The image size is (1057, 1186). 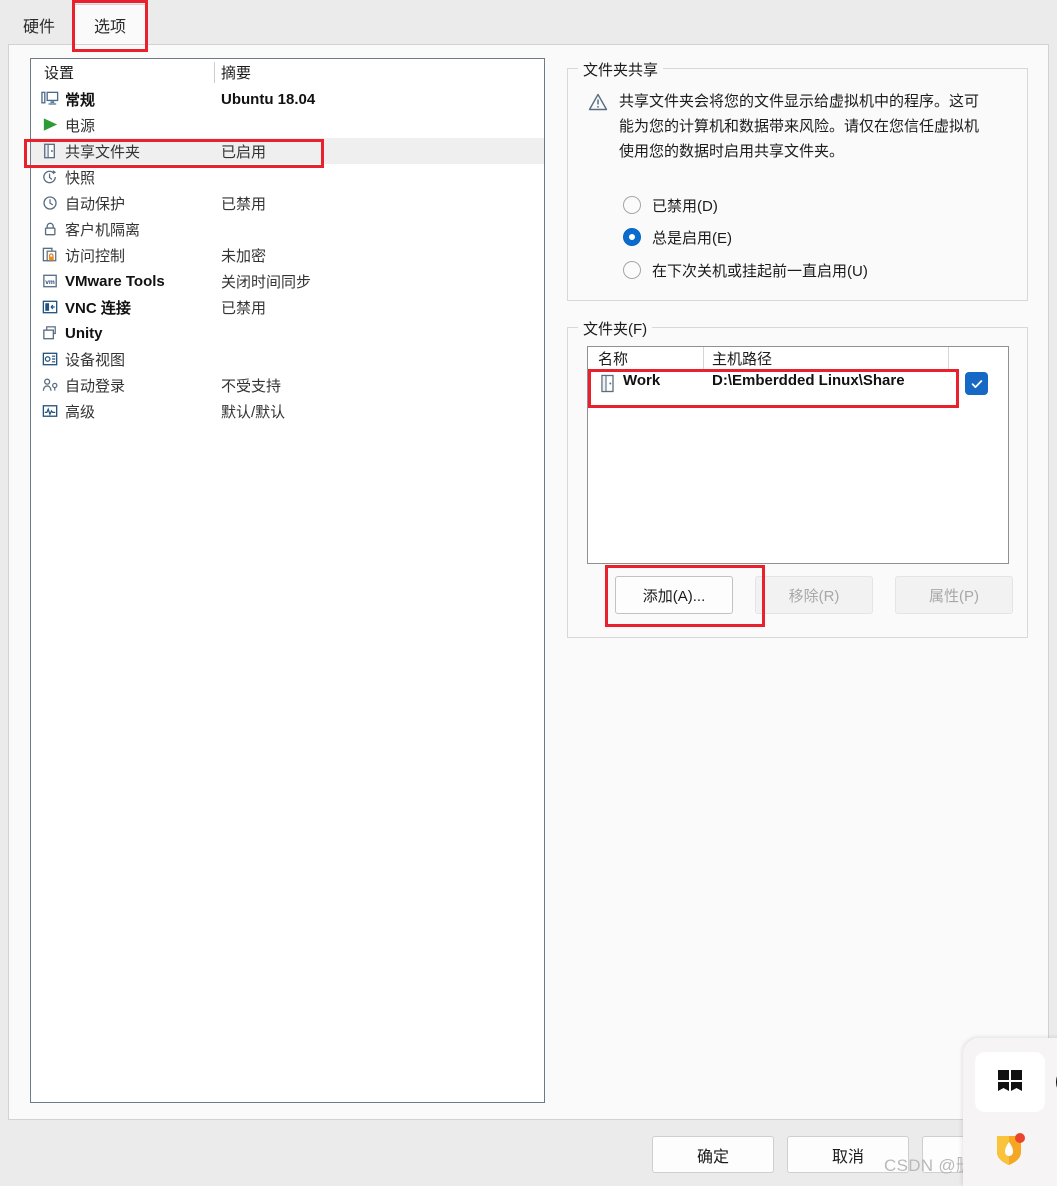 I want to click on folder-properties-button: 属性(P), so click(x=954, y=595).